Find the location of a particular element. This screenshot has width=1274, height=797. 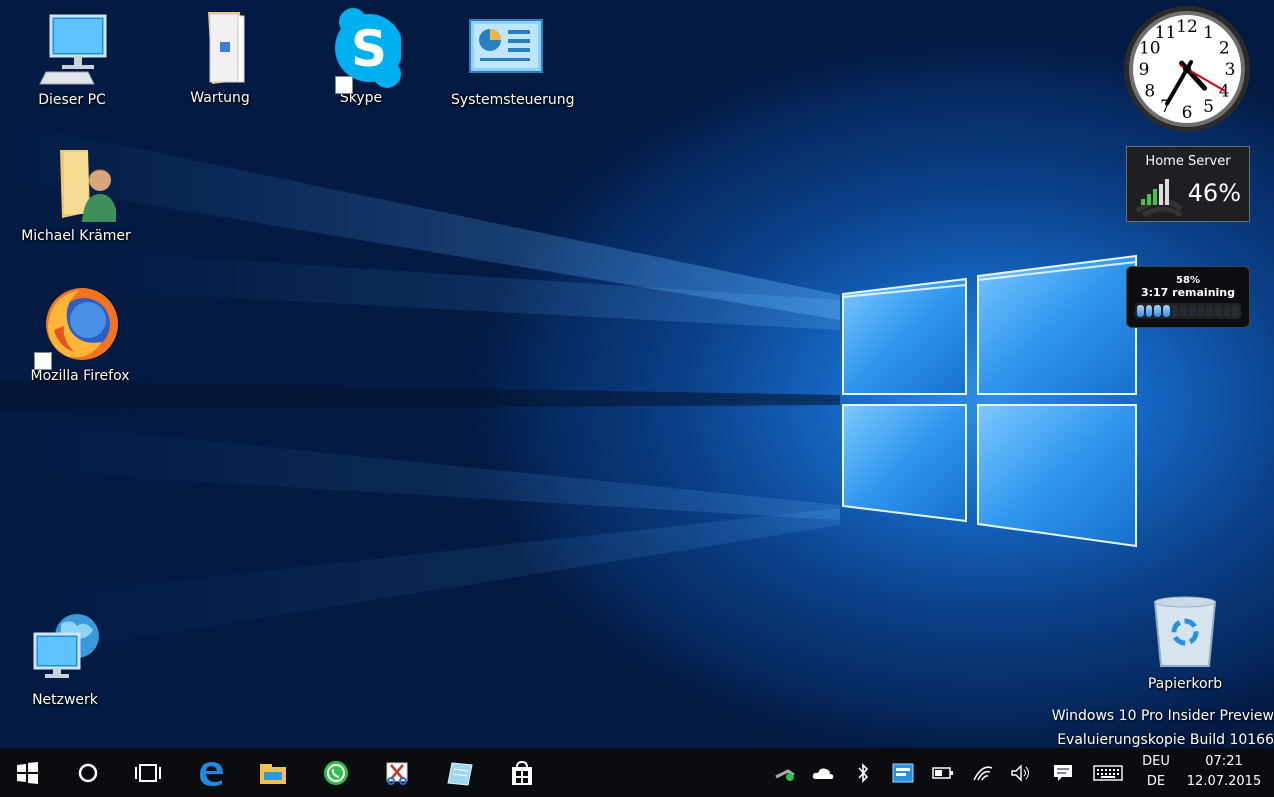

desktop-icon-dieser-pc: Dieser PC is located at coordinates (72, 59).